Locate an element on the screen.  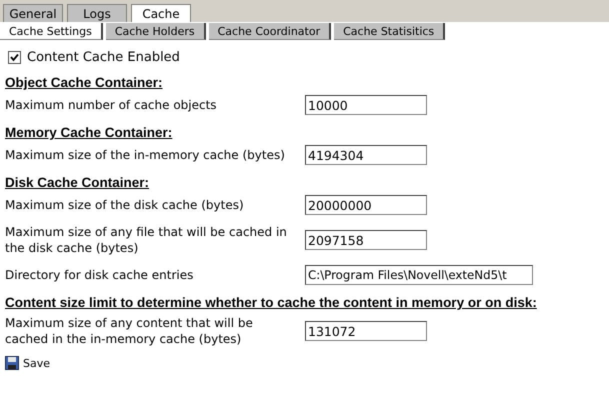
input-field: 10000 is located at coordinates (366, 105).